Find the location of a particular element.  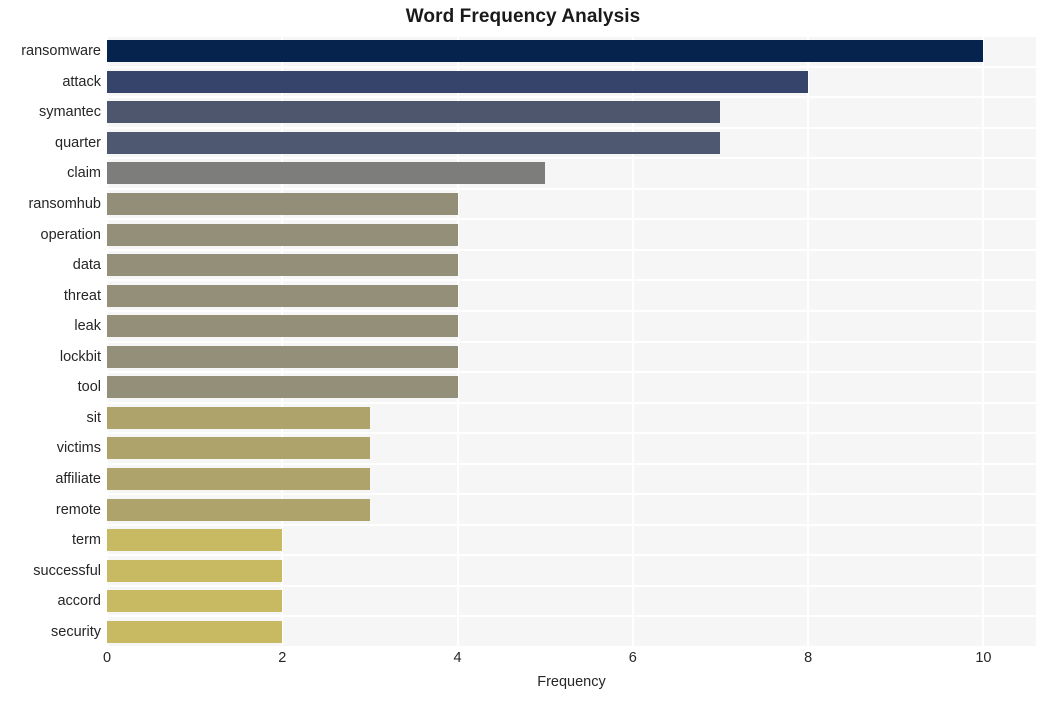

x-tick-label: 4 is located at coordinates (457, 658).